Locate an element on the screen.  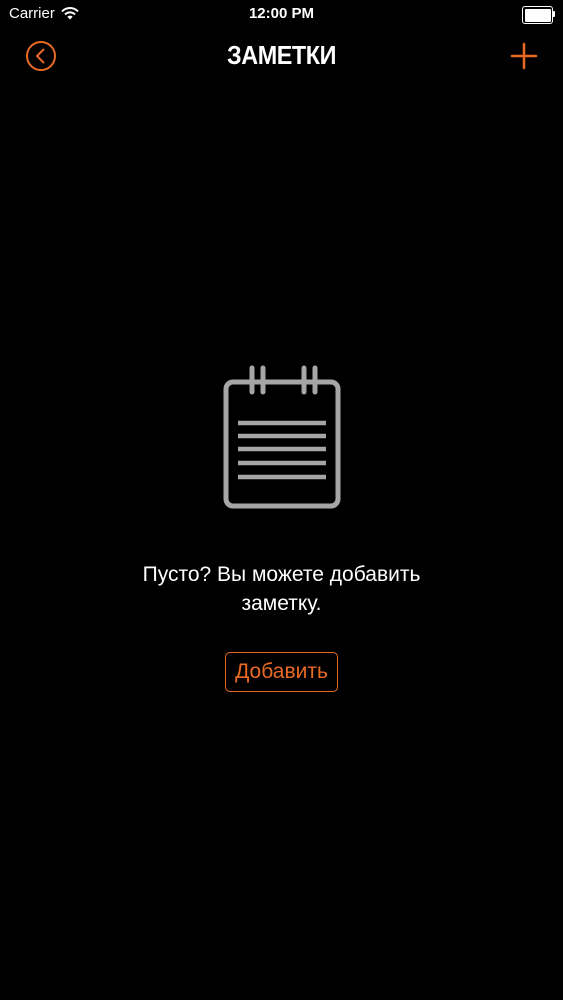
navigation-bar: ЗАМЕТКИ is located at coordinates (281, 55).